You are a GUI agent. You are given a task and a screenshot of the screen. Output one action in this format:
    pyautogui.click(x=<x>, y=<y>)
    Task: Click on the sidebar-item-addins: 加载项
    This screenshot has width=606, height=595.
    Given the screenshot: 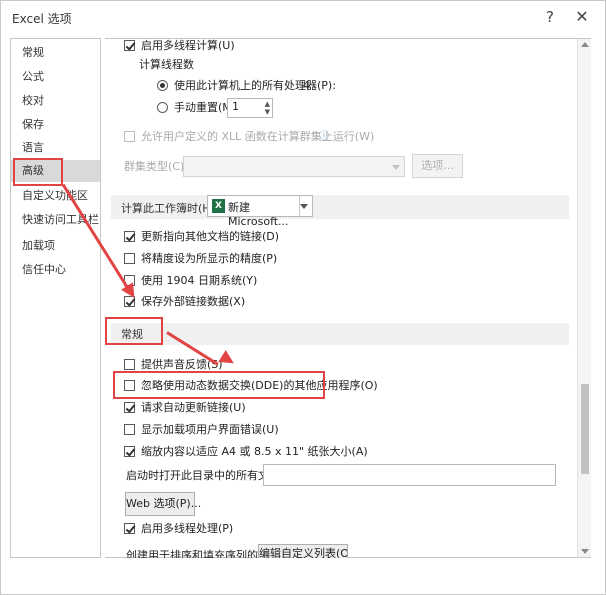 What is the action you would take?
    pyautogui.click(x=55, y=246)
    